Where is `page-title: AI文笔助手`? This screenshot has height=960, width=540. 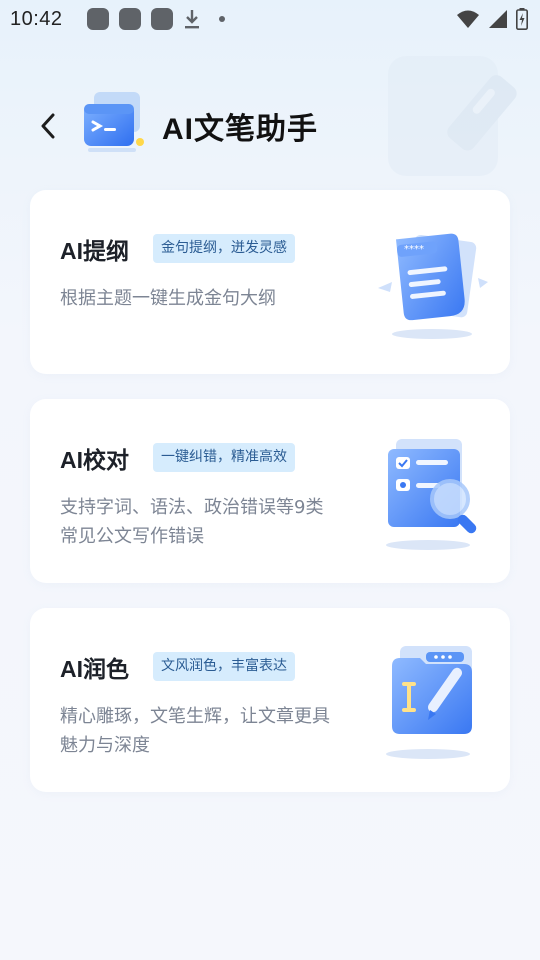 page-title: AI文笔助手 is located at coordinates (240, 129).